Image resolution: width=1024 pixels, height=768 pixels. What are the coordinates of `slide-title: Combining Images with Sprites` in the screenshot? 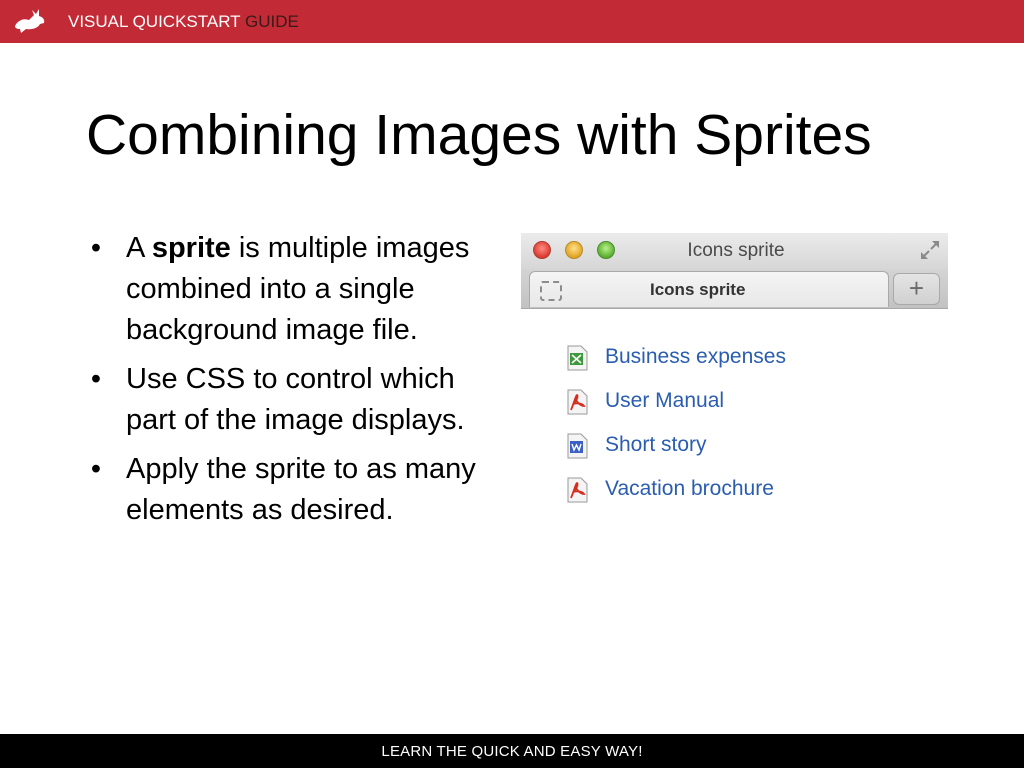 It's located at (479, 135).